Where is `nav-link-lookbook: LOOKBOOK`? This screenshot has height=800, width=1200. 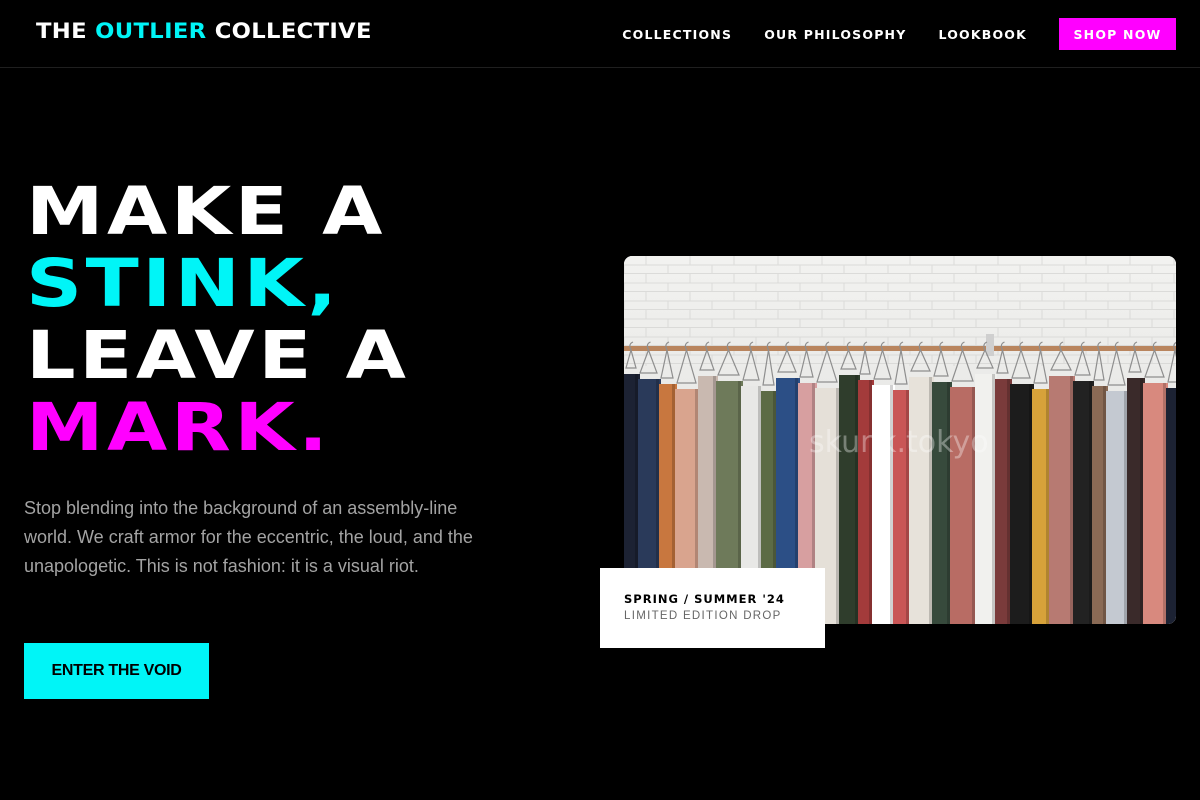
nav-link-lookbook: LOOKBOOK is located at coordinates (982, 34).